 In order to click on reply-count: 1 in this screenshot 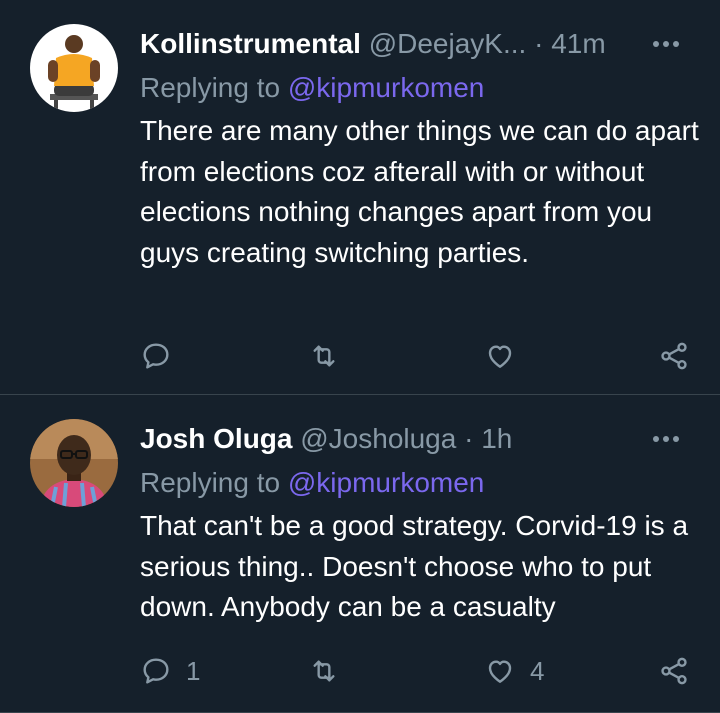, I will do `click(193, 670)`.